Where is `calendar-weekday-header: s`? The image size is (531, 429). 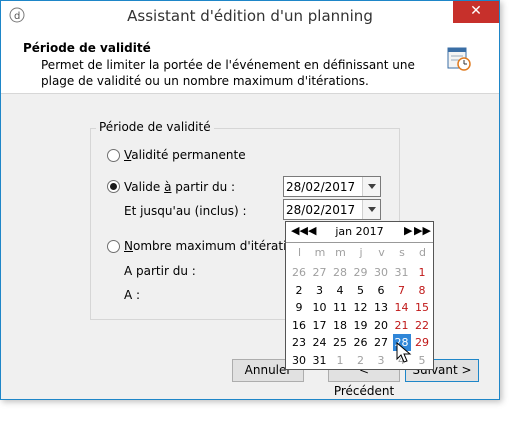
calendar-weekday-header: s is located at coordinates (402, 252).